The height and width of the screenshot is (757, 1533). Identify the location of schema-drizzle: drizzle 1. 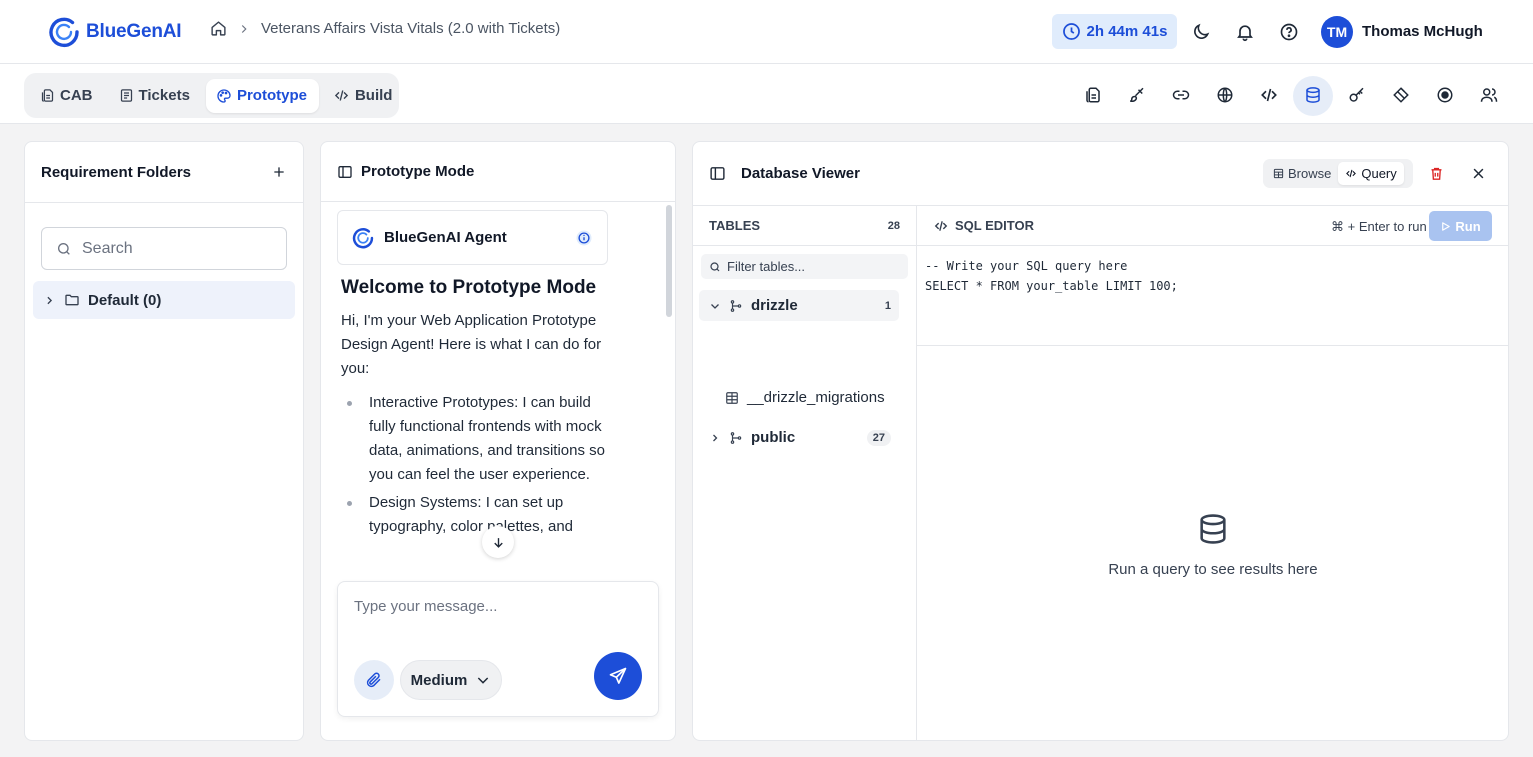
(799, 305).